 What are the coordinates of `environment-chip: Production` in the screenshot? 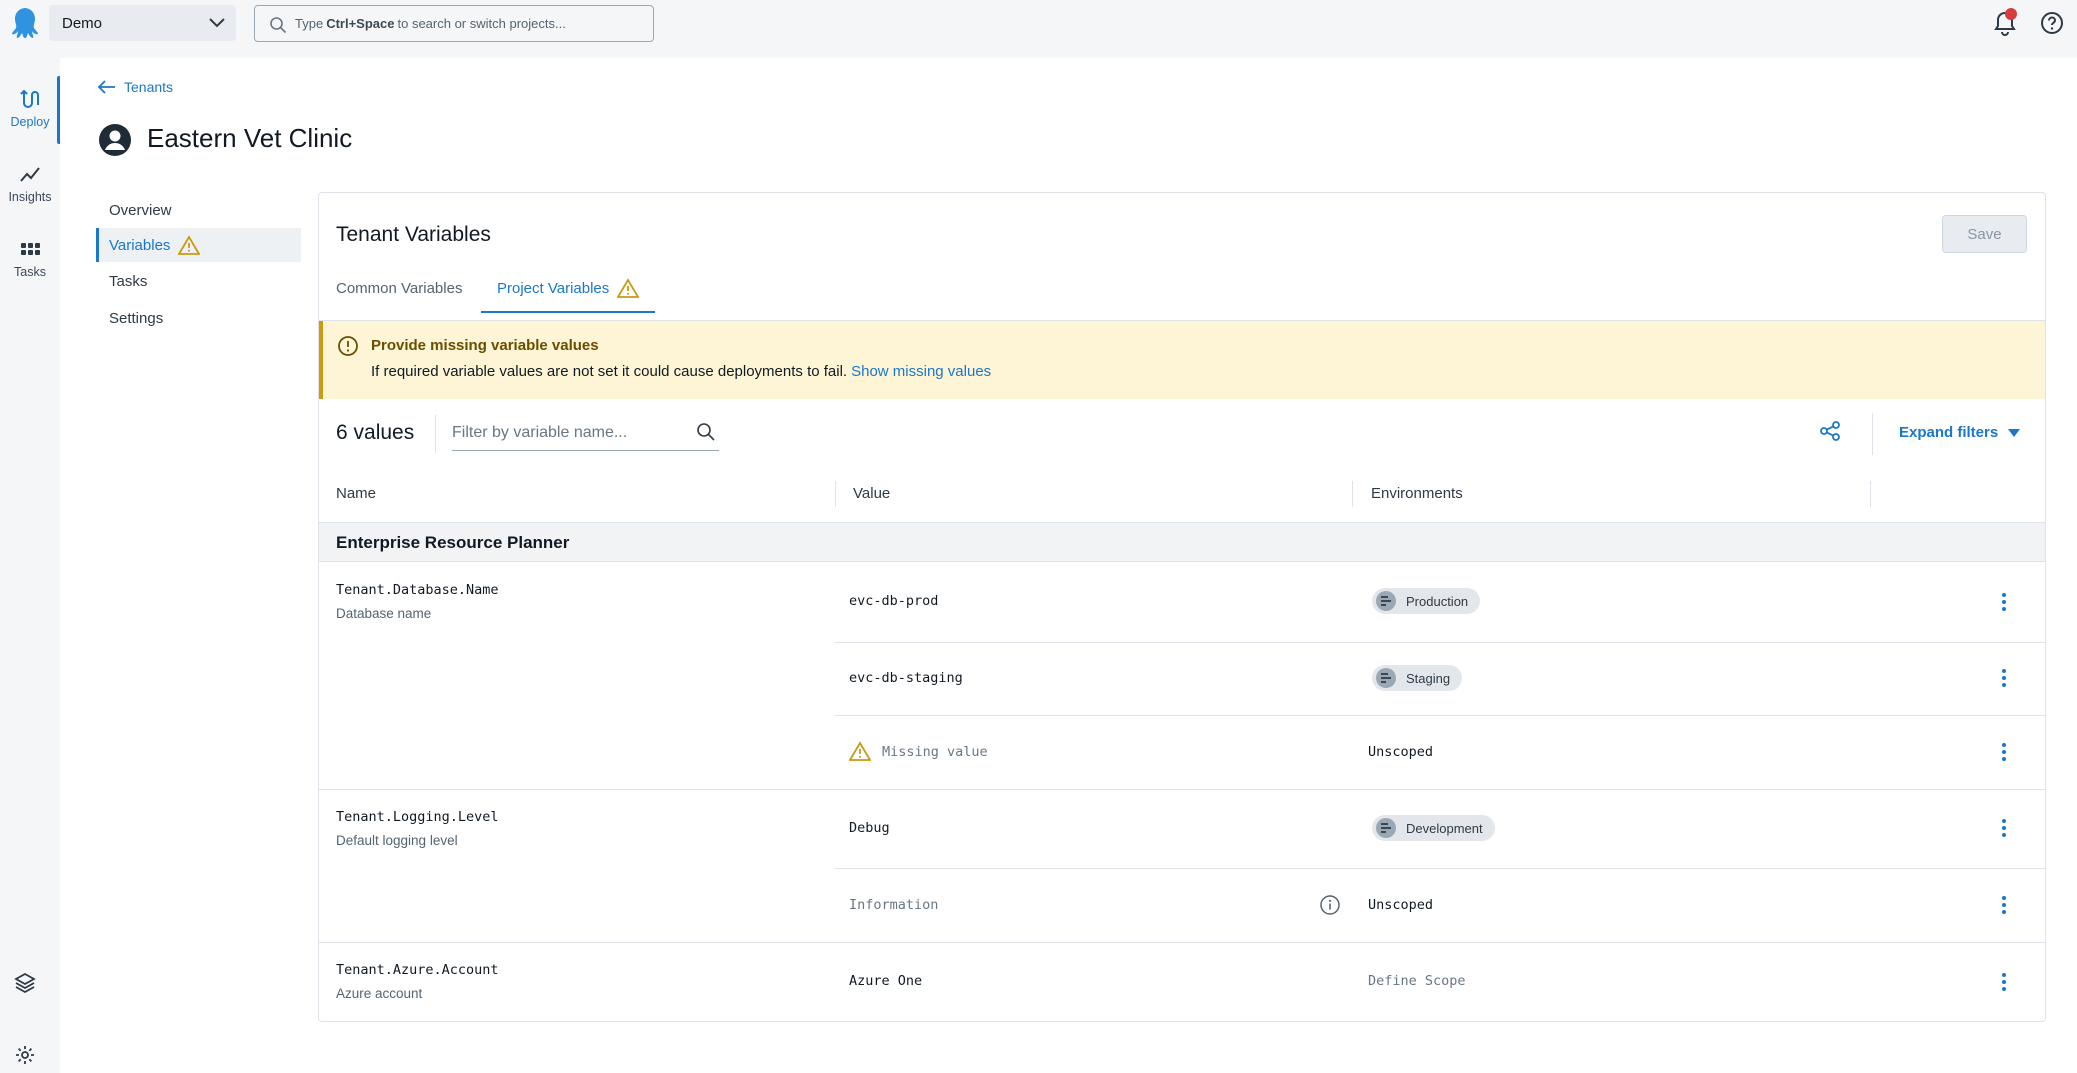 It's located at (1426, 601).